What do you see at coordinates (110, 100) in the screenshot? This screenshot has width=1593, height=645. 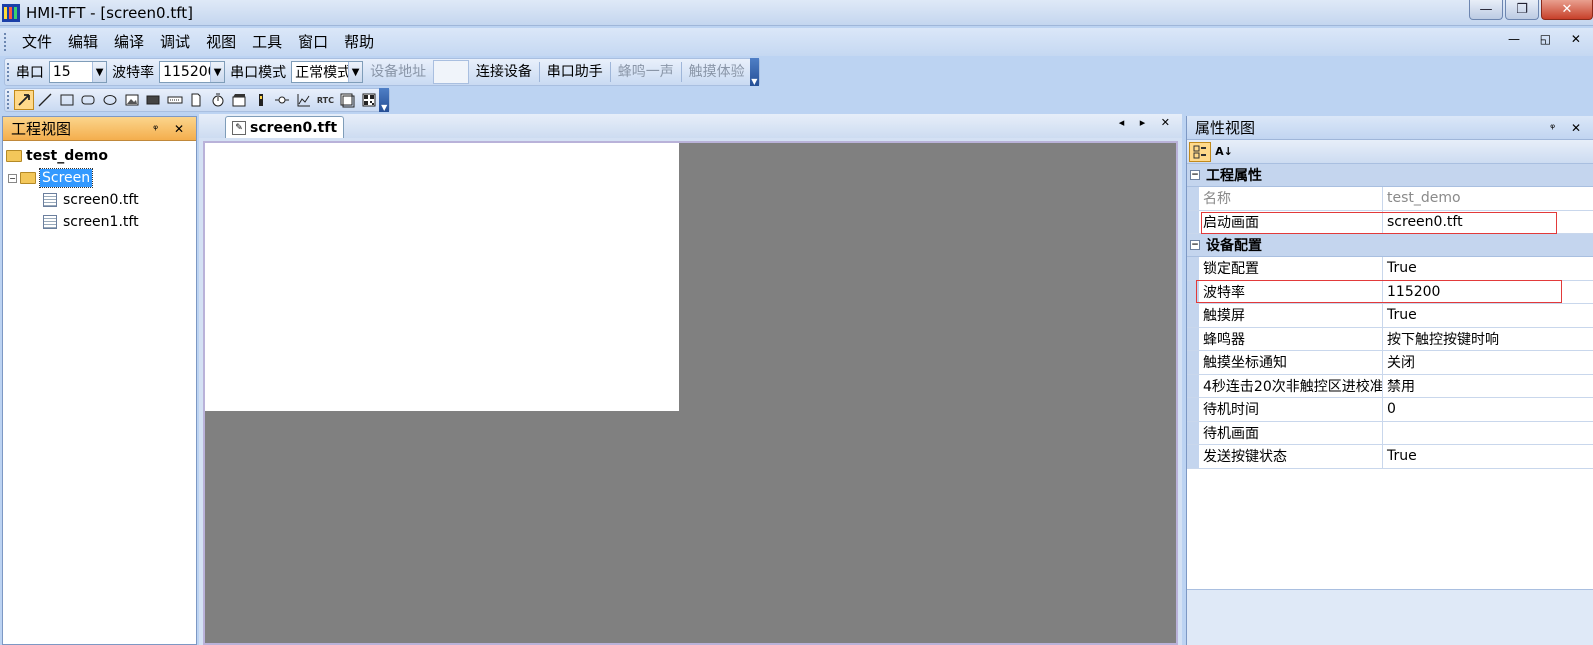 I see `ellipse-icon` at bounding box center [110, 100].